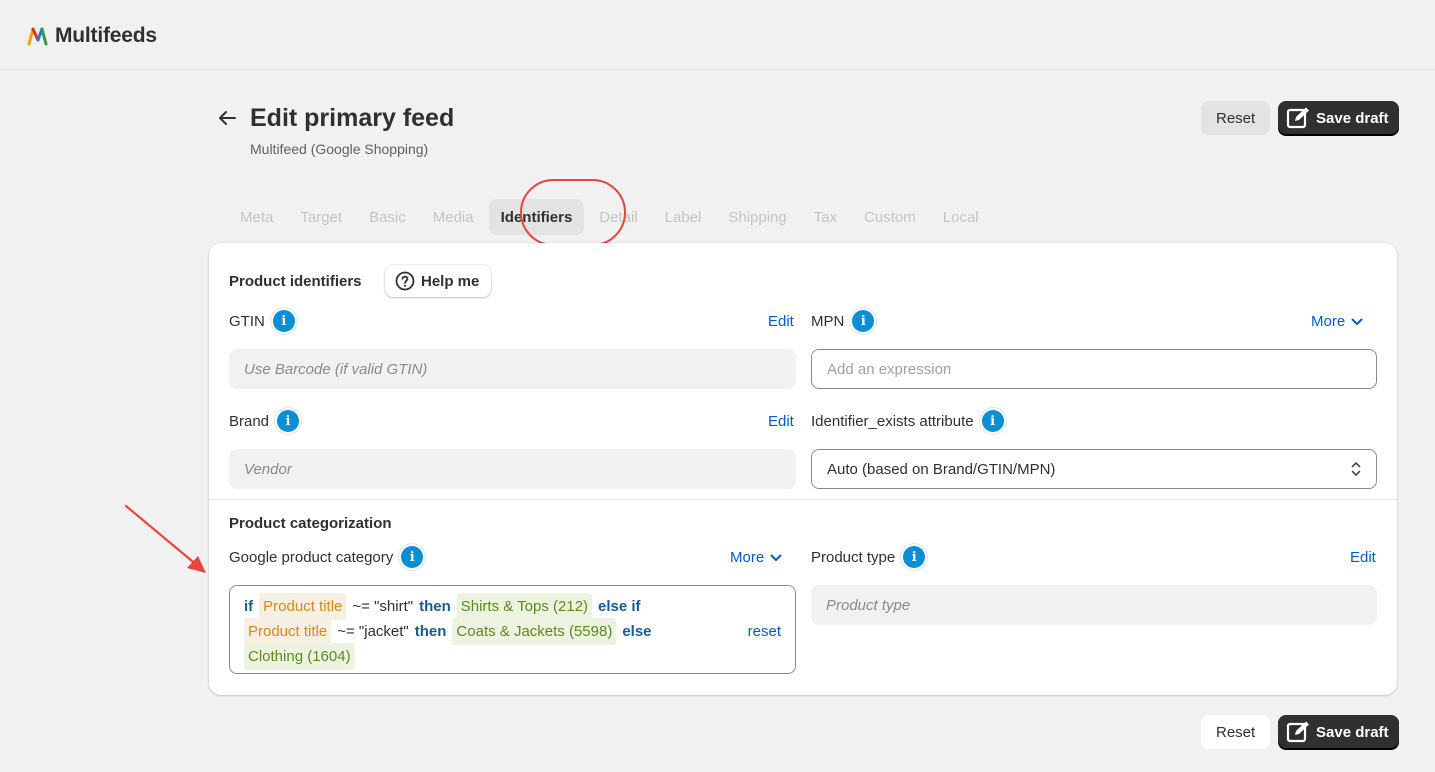 Image resolution: width=1435 pixels, height=772 pixels. Describe the element at coordinates (1328, 321) in the screenshot. I see `mpn-more-label: More` at that location.